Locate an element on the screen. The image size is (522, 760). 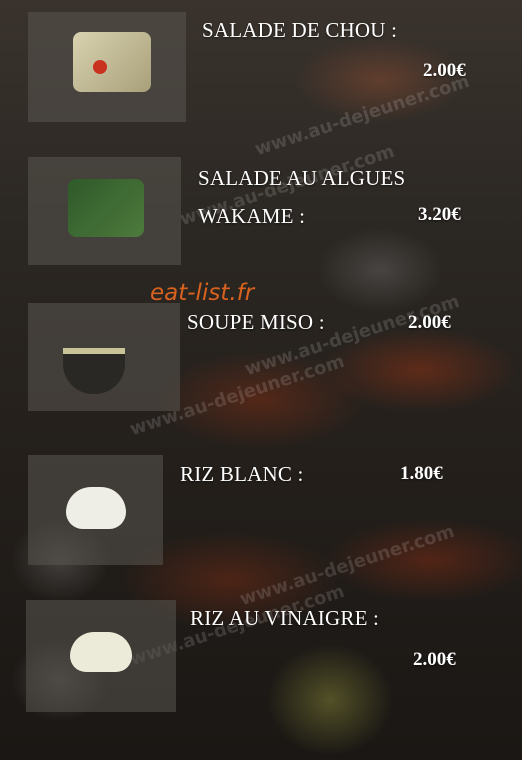
white-rice-photo is located at coordinates (95, 510).